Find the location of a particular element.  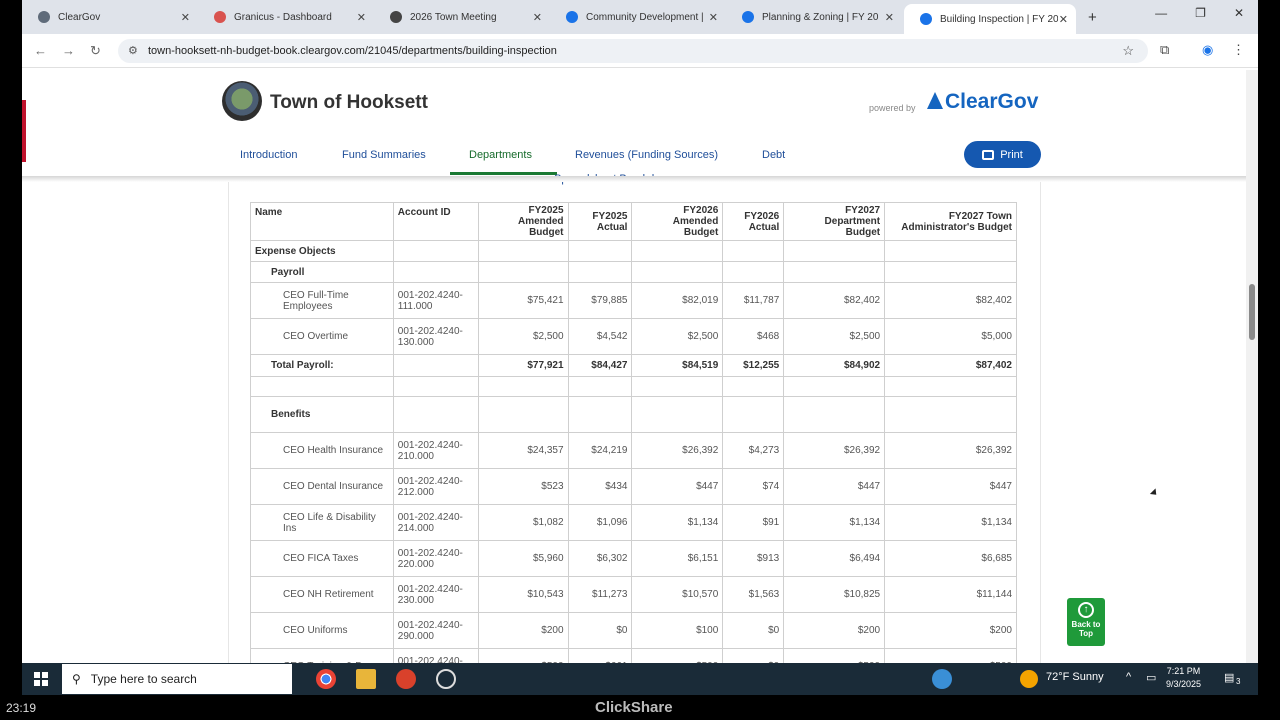

menu-departments: Departments is located at coordinates (500, 155).